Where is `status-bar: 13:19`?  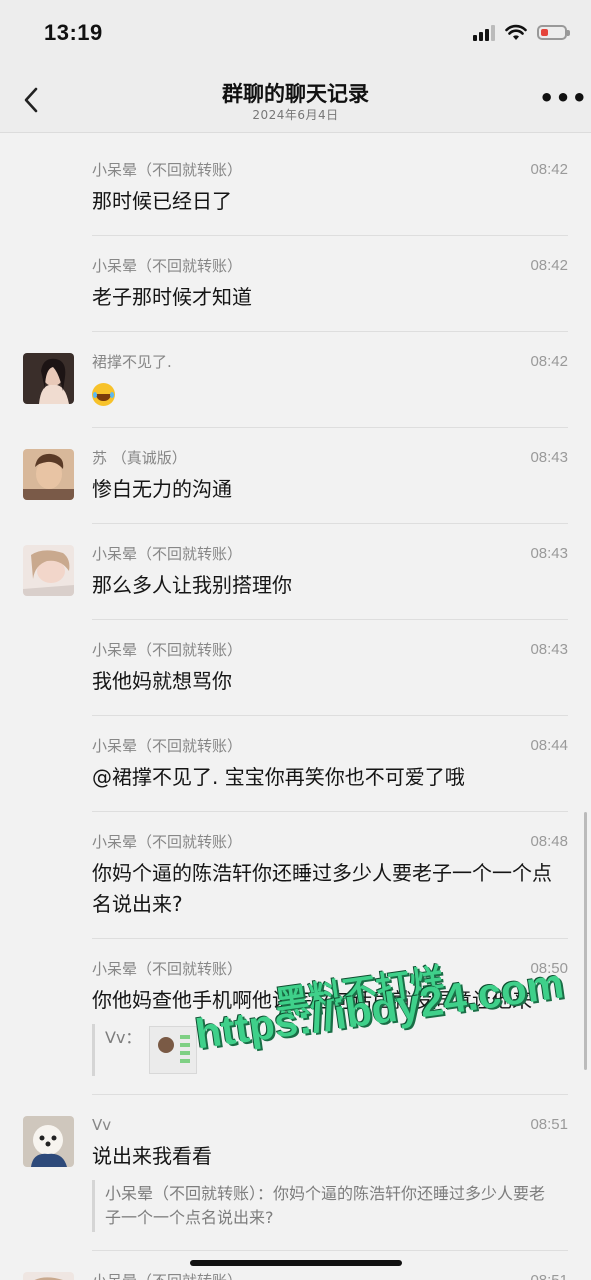 status-bar: 13:19 is located at coordinates (295, 35).